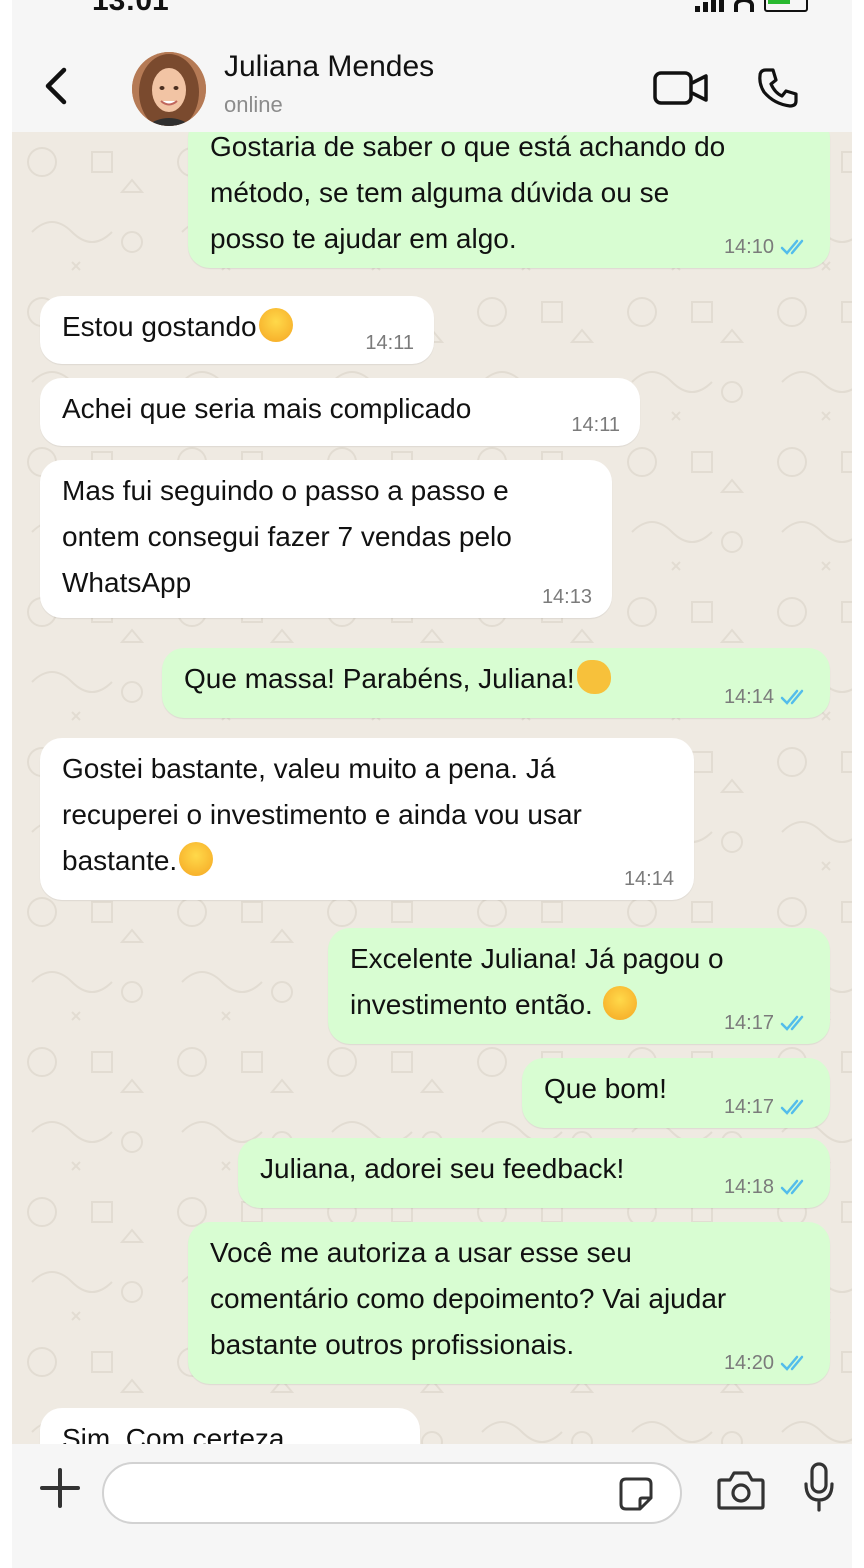 The height and width of the screenshot is (1568, 864). What do you see at coordinates (748, 1363) in the screenshot?
I see `message-time: 14:20` at bounding box center [748, 1363].